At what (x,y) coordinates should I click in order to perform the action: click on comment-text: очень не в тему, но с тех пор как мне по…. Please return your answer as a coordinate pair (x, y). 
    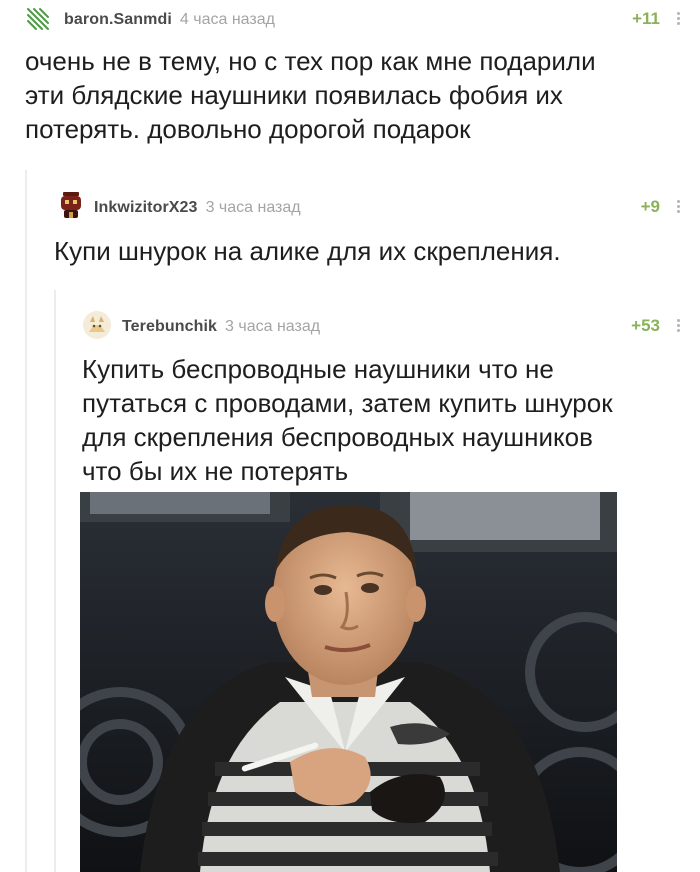
    Looking at the image, I should click on (310, 95).